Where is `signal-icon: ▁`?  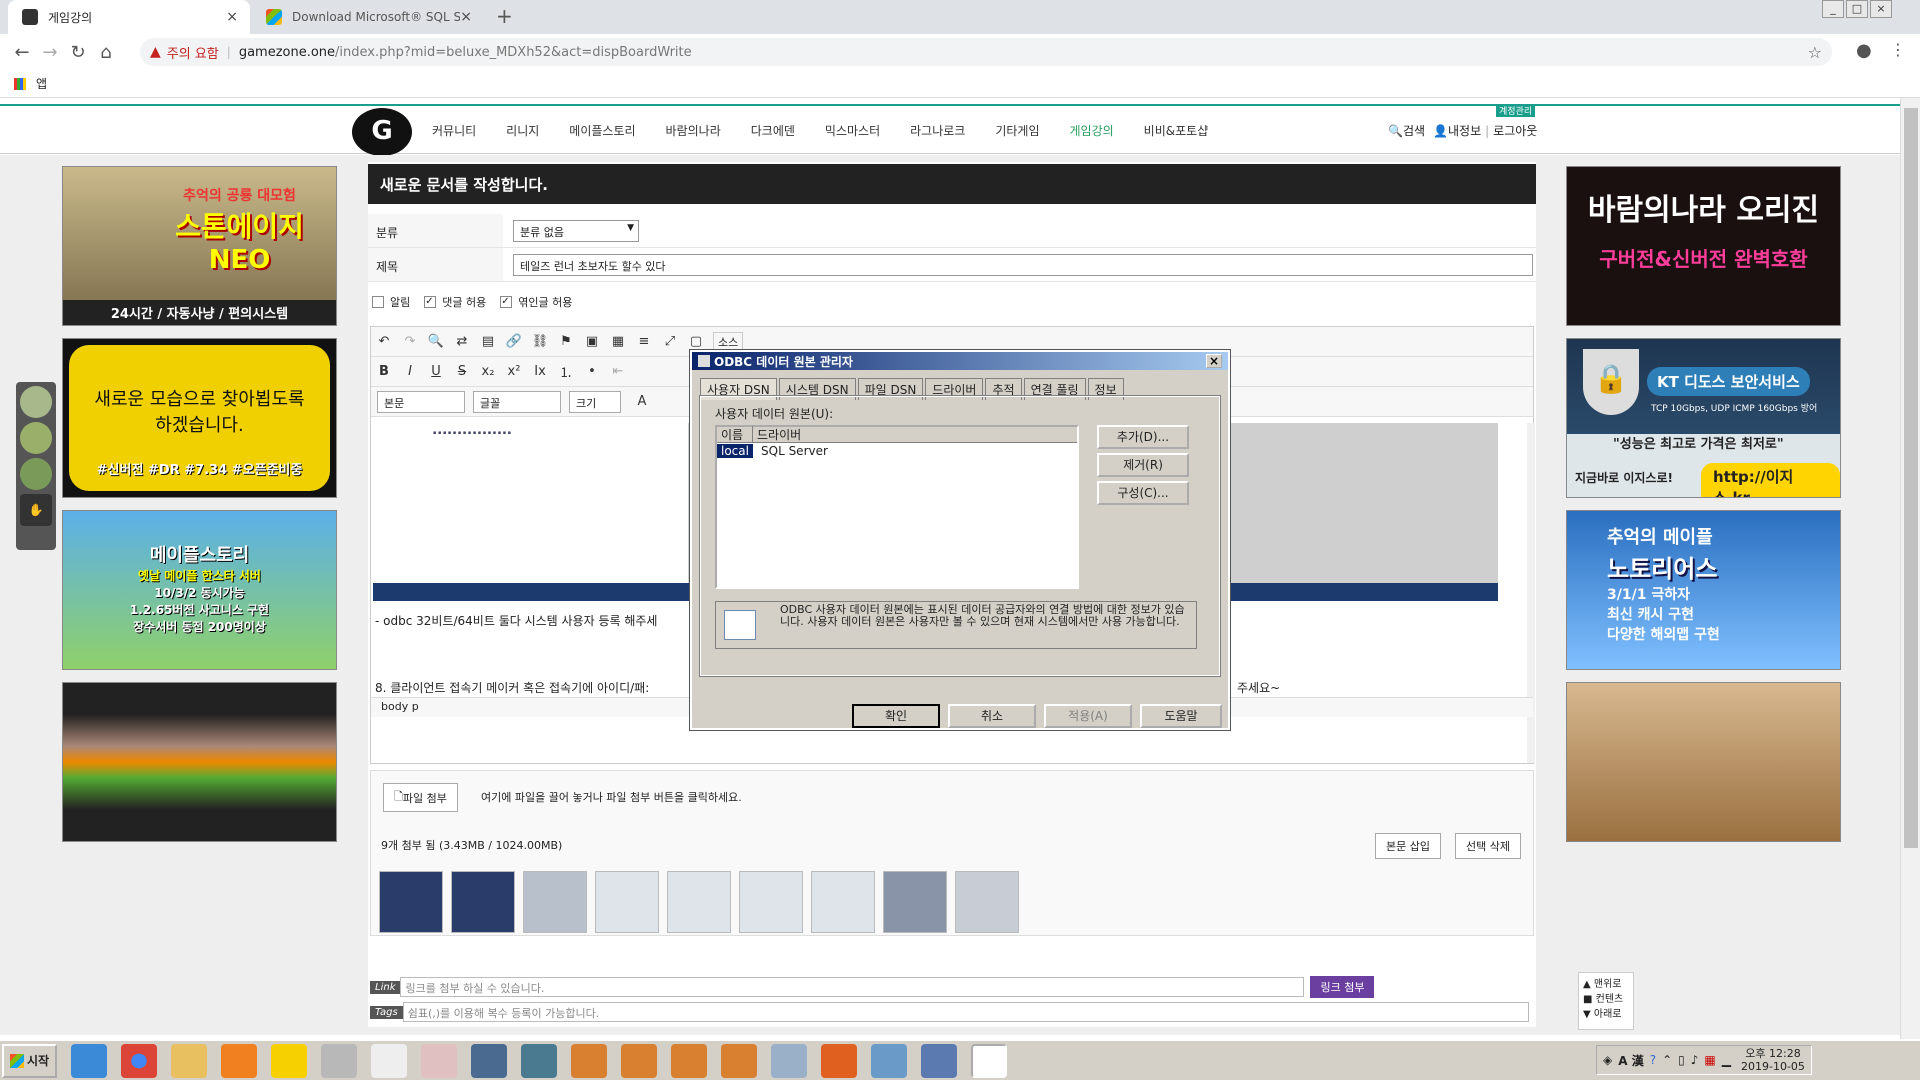 signal-icon: ▁ is located at coordinates (1726, 1060).